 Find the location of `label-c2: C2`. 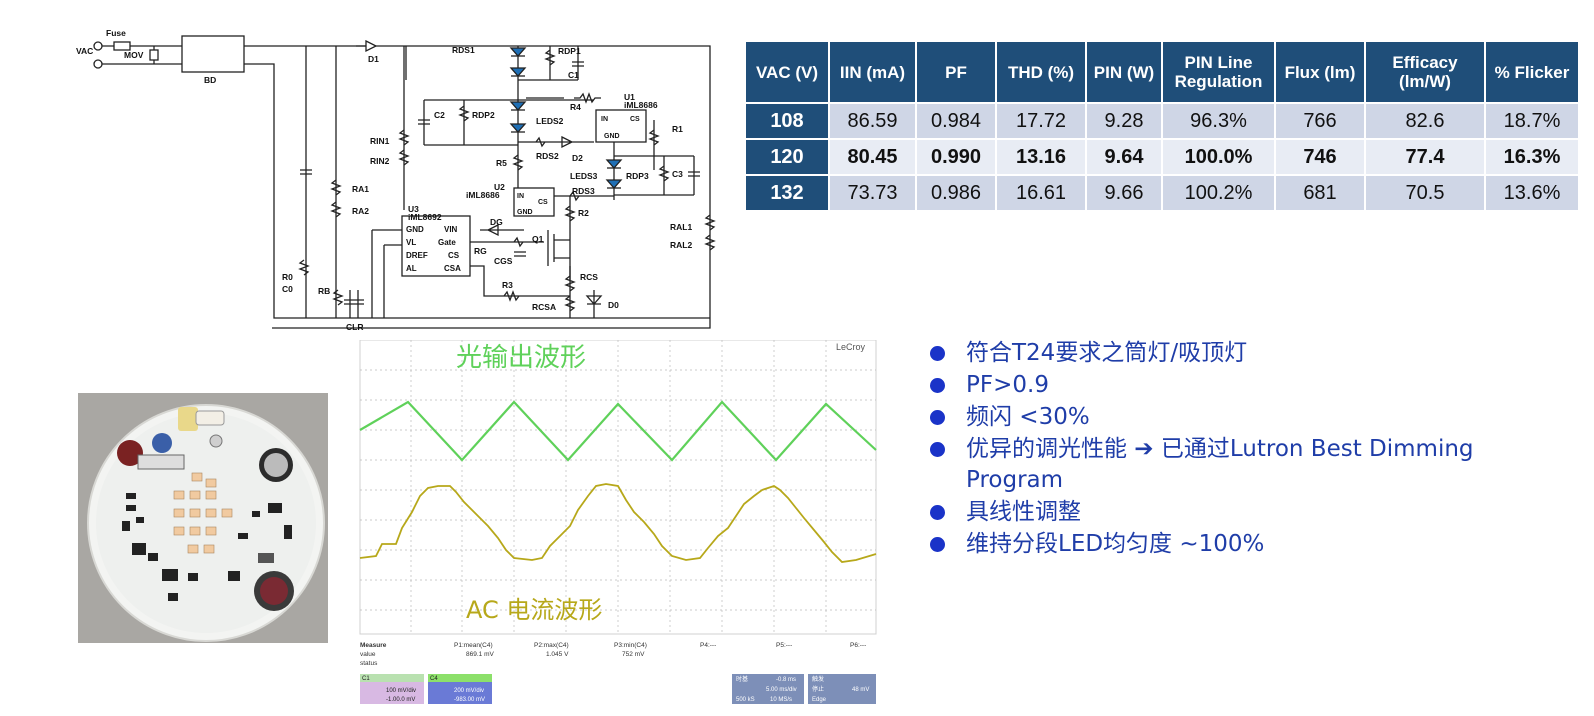

label-c2: C2 is located at coordinates (439, 115).